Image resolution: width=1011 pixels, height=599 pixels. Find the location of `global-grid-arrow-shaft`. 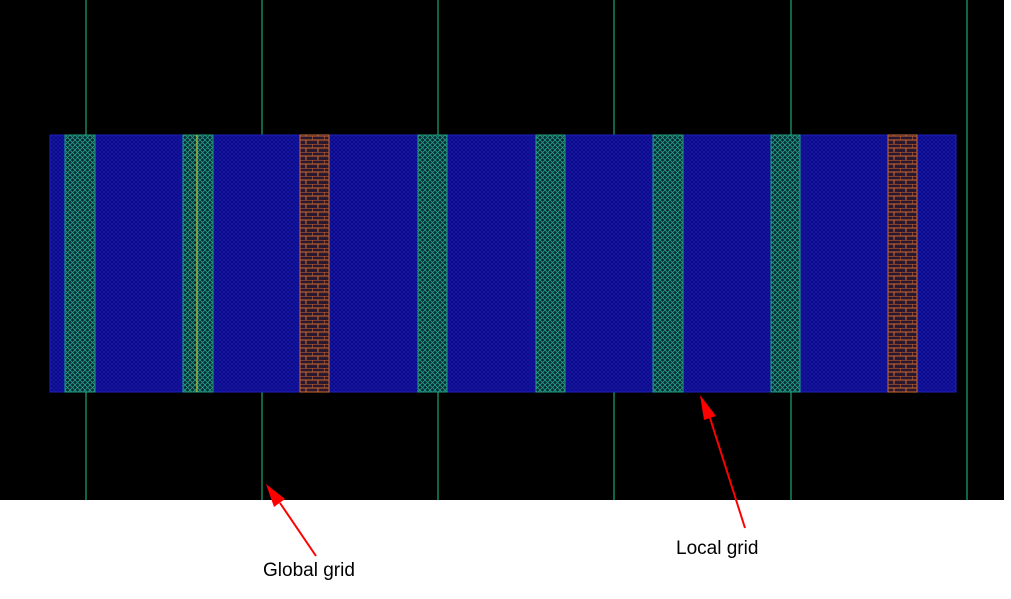

global-grid-arrow-shaft is located at coordinates (298, 529).